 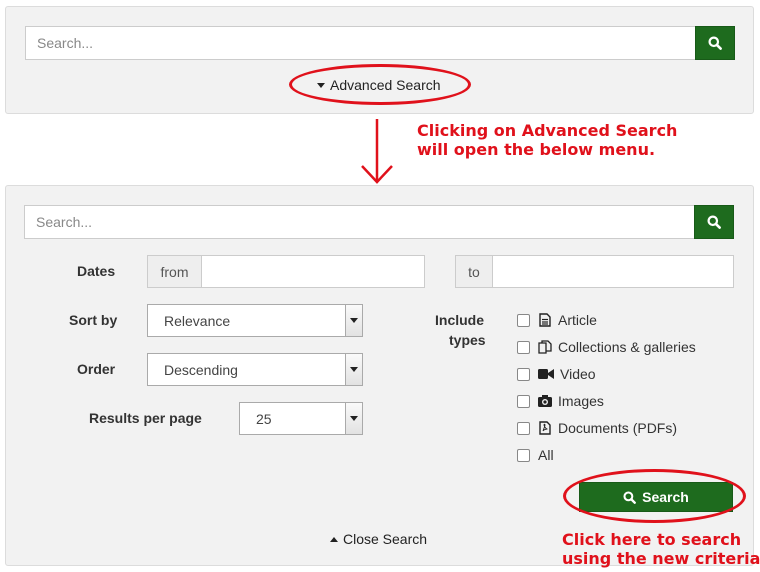 I want to click on order-label: Order, so click(x=96, y=369).